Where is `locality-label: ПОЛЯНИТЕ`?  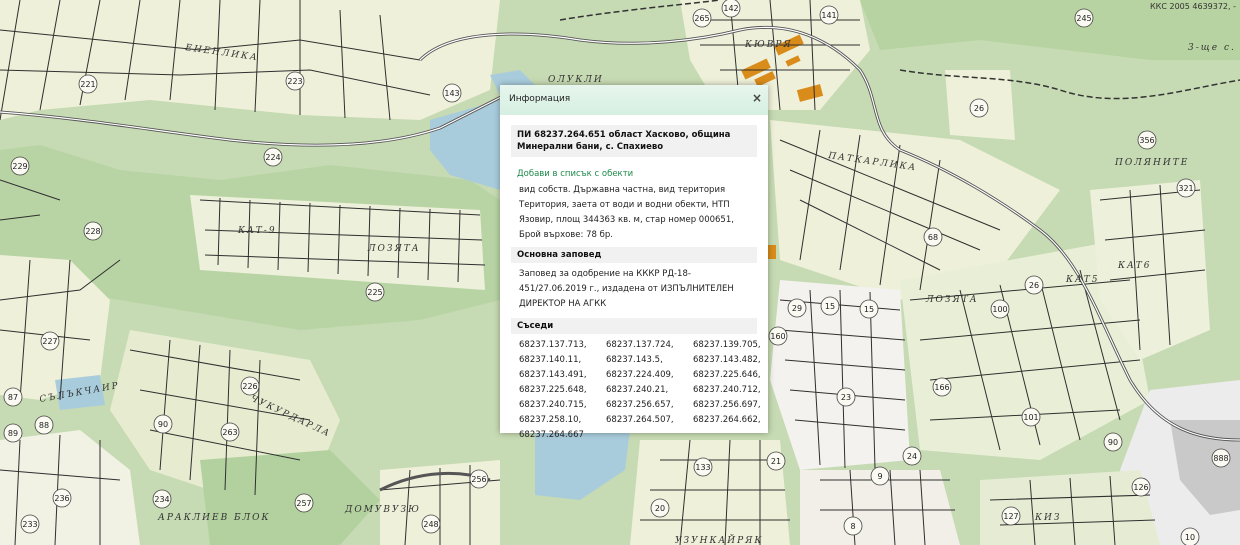
locality-label: ПОЛЯНИТЕ is located at coordinates (1151, 163).